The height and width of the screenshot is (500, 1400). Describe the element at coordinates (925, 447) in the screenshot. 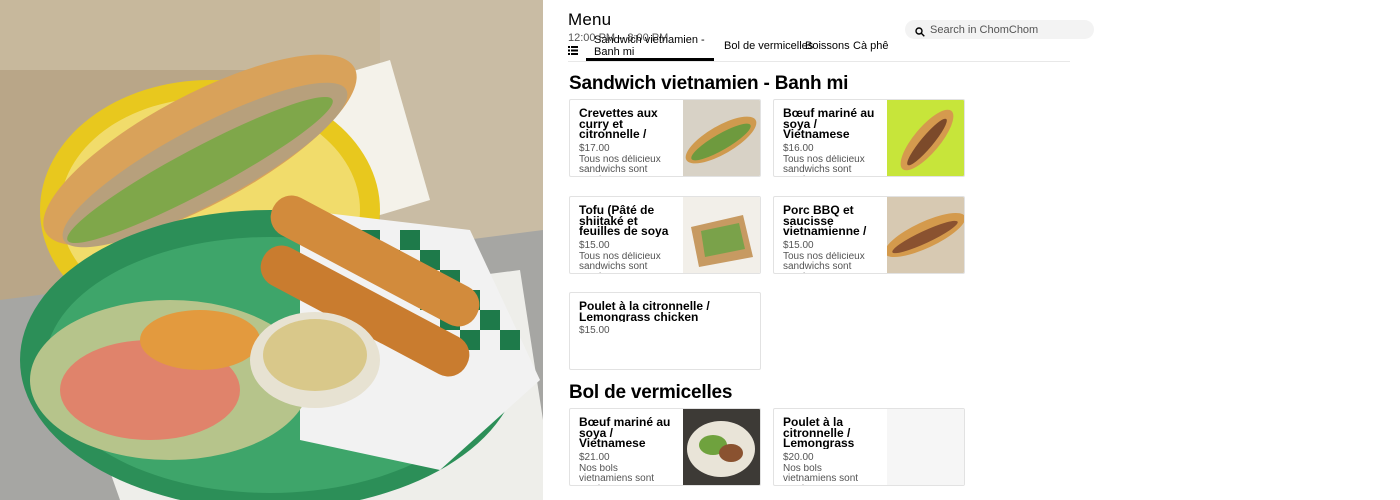

I see `item-photo-placeholder` at that location.